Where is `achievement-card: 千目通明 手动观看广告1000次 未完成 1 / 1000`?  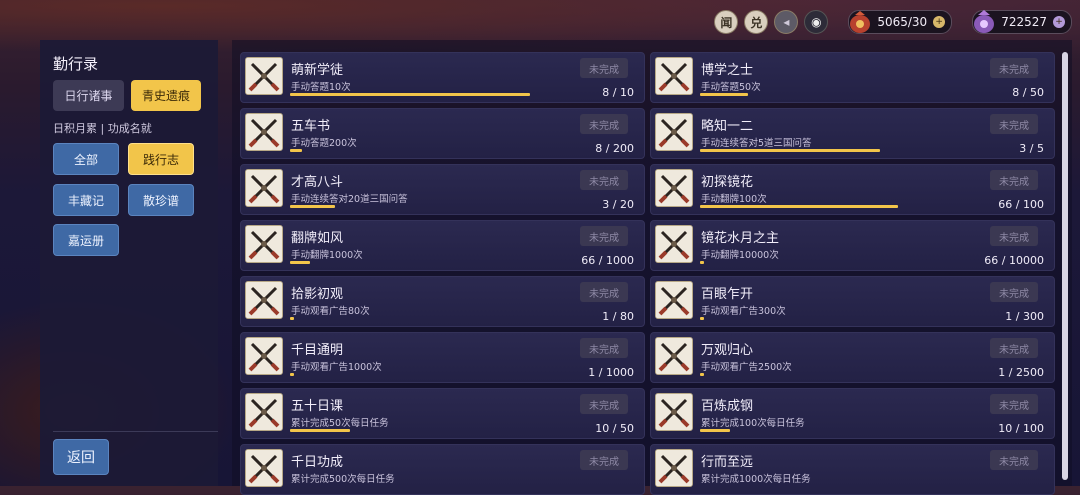 achievement-card: 千目通明 手动观看广告1000次 未完成 1 / 1000 is located at coordinates (442, 357).